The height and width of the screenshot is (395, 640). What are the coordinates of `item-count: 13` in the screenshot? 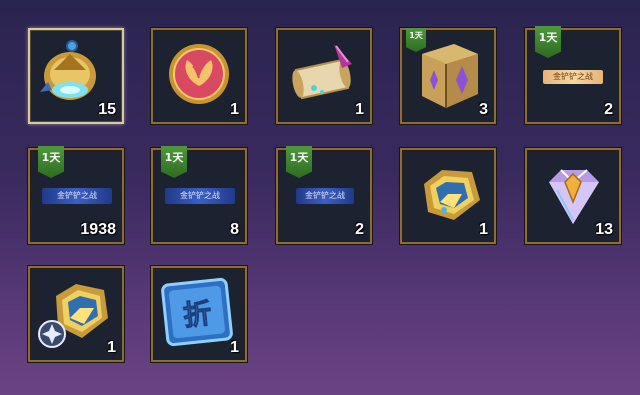 It's located at (604, 229).